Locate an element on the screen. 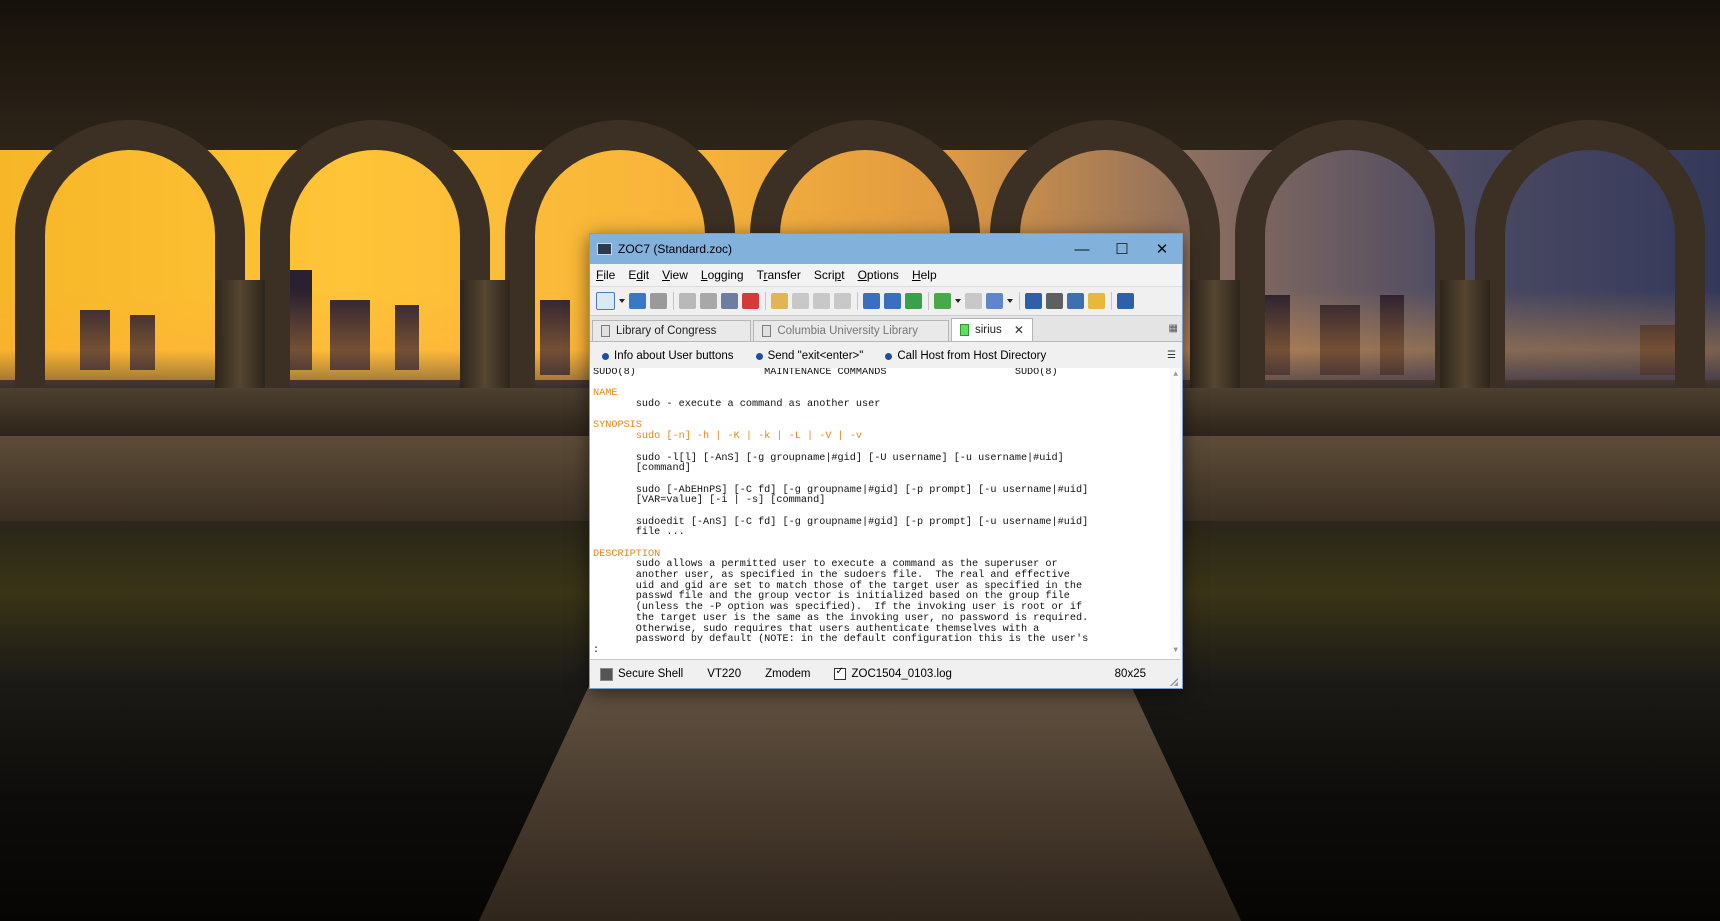 Image resolution: width=1720 pixels, height=921 pixels. menu-transfer: Transfer is located at coordinates (779, 275).